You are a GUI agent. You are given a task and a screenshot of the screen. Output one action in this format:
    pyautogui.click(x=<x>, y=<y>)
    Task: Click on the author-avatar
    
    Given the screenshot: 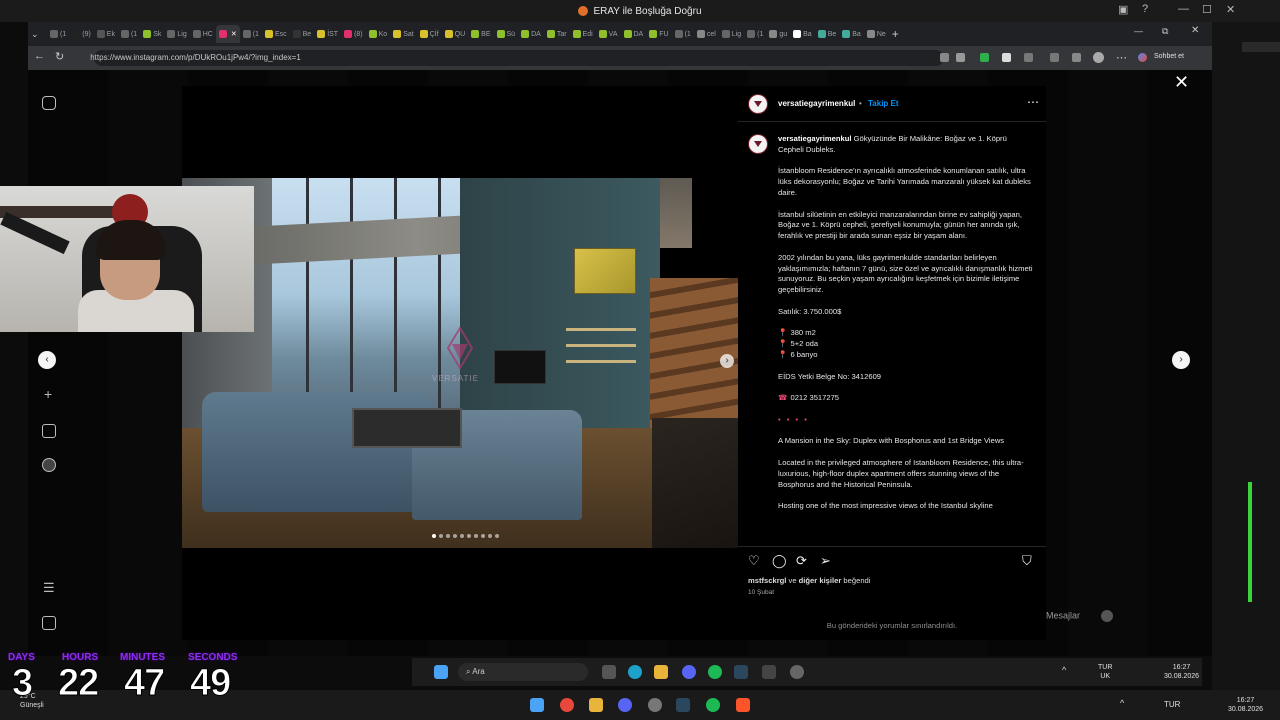 What is the action you would take?
    pyautogui.click(x=758, y=104)
    